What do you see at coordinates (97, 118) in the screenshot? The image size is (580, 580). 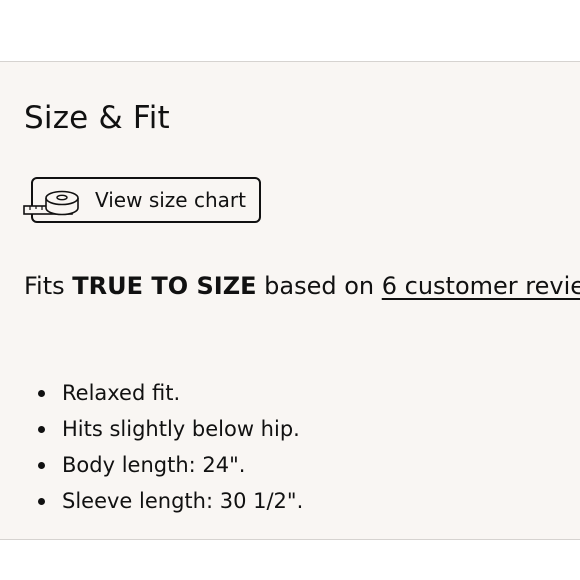 I see `section-title: Size & Fit` at bounding box center [97, 118].